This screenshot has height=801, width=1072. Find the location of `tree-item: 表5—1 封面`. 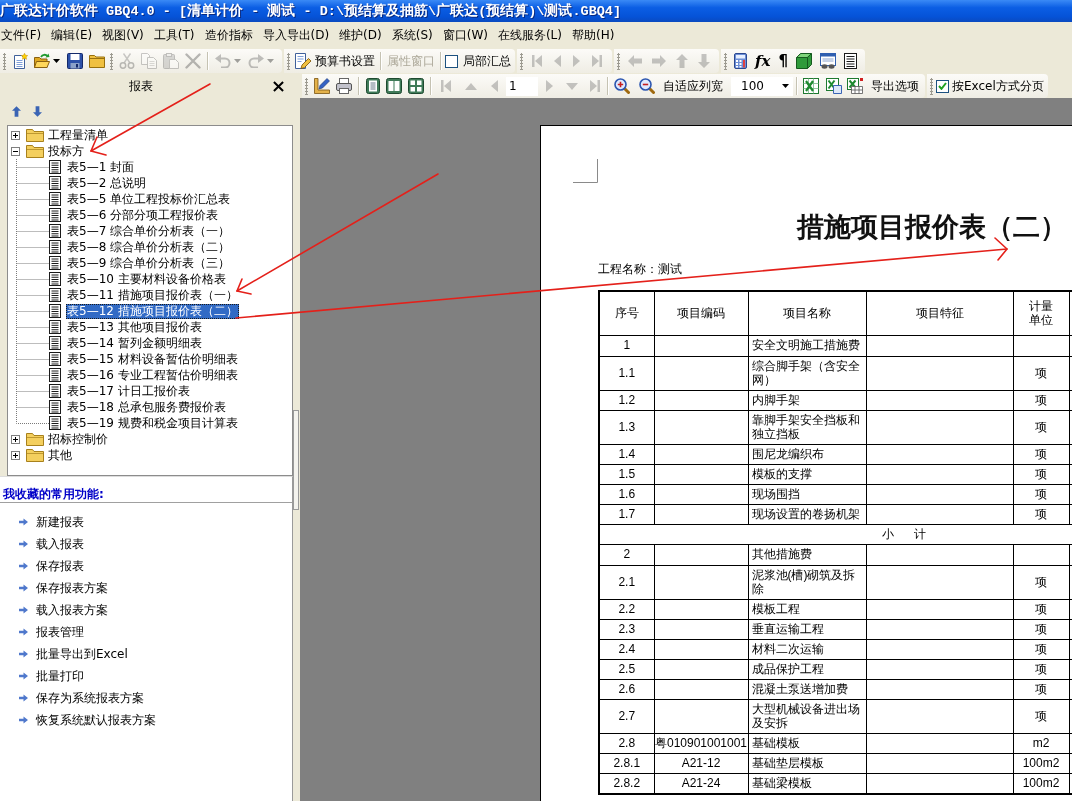

tree-item: 表5—1 封面 is located at coordinates (101, 167).